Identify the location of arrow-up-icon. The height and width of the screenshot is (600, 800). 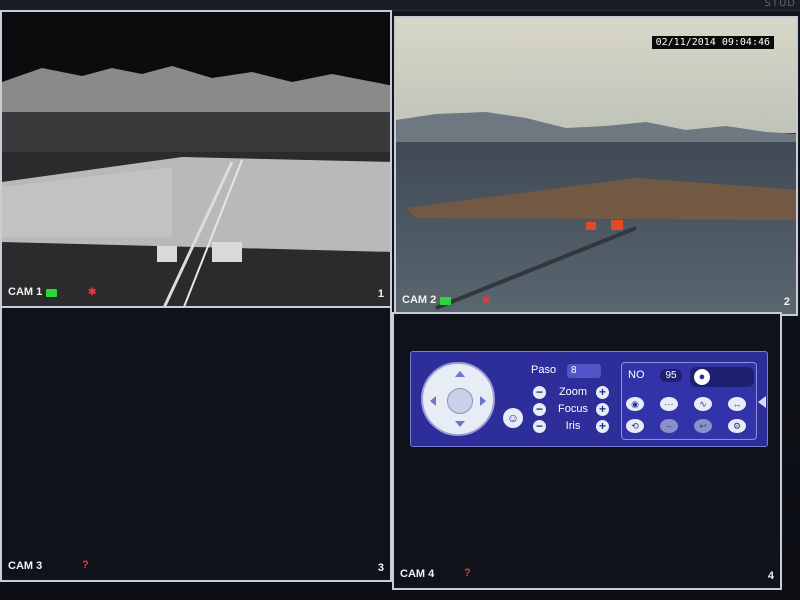
(460, 371).